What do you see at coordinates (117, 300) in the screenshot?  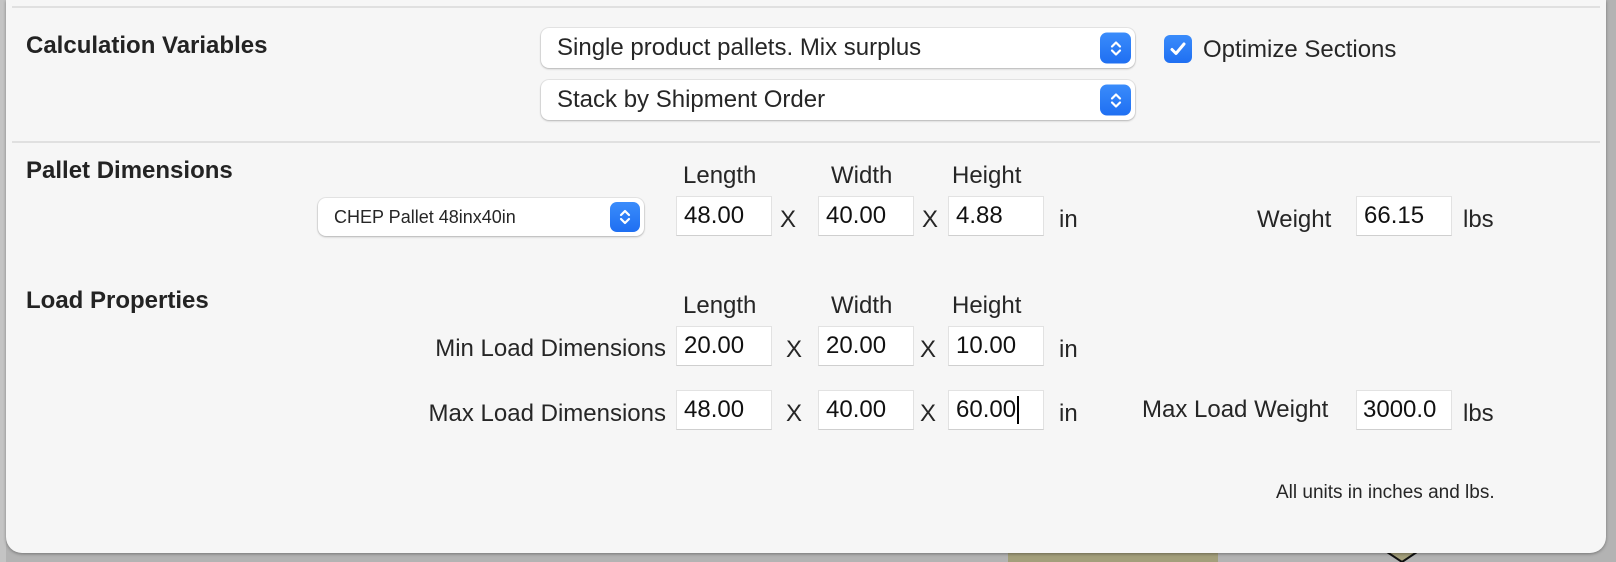 I see `load-properties-title: Load Properties` at bounding box center [117, 300].